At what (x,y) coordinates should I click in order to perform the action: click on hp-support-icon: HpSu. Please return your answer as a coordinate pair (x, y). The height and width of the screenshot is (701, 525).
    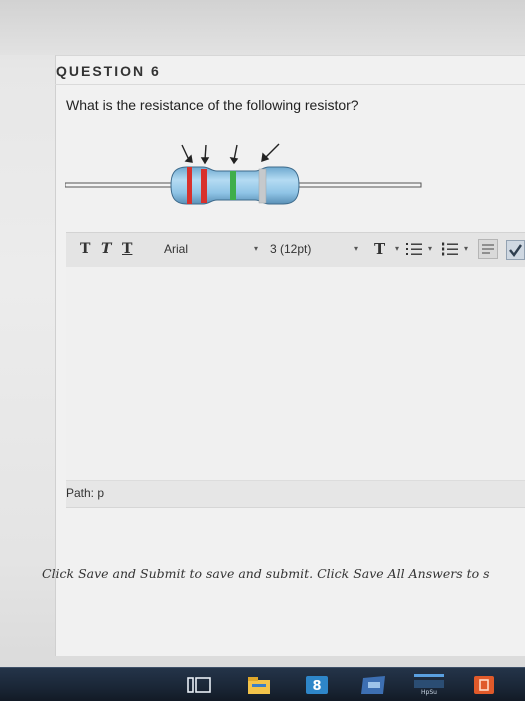
    Looking at the image, I should click on (429, 685).